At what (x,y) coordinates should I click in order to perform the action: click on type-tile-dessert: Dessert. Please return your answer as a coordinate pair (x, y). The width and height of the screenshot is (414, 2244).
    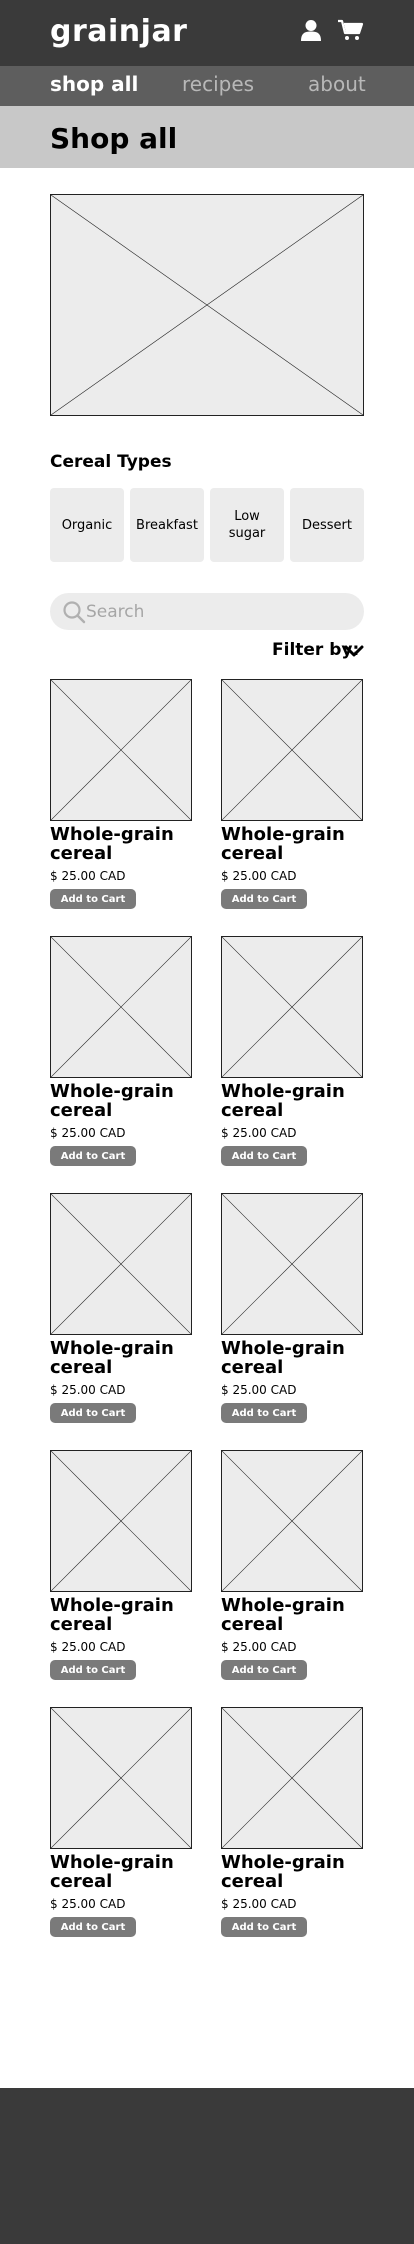
    Looking at the image, I should click on (327, 525).